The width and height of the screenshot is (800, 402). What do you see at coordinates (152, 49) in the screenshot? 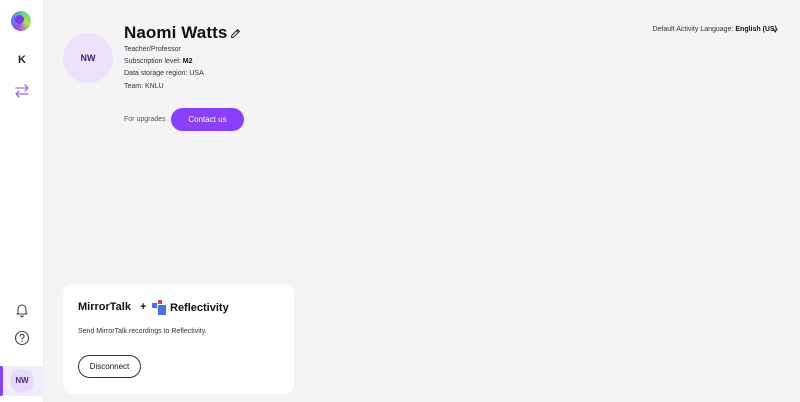
I see `profile-role: Teacher/Professor` at bounding box center [152, 49].